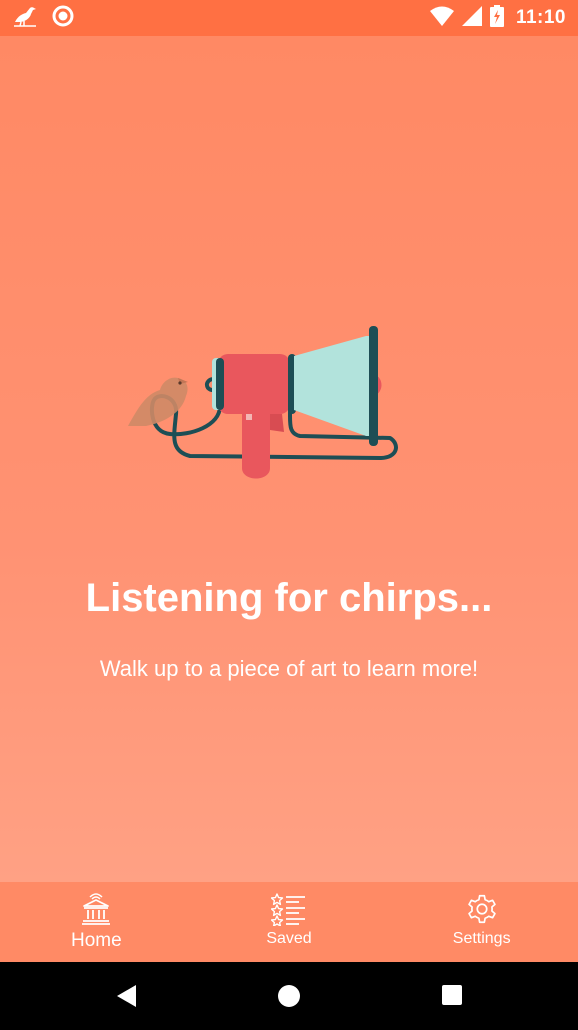 This screenshot has width=578, height=1030. Describe the element at coordinates (263, 402) in the screenshot. I see `megaphone-bird-illustration` at that location.